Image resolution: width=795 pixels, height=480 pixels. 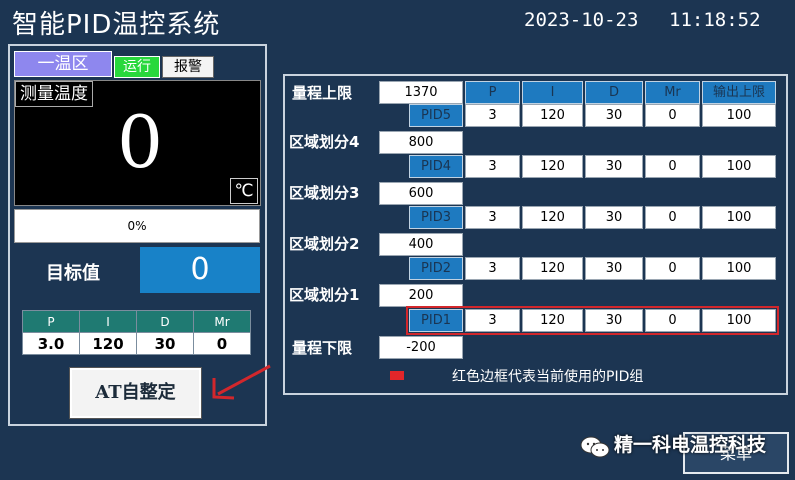 What do you see at coordinates (595, 447) in the screenshot?
I see `chat-icon` at bounding box center [595, 447].